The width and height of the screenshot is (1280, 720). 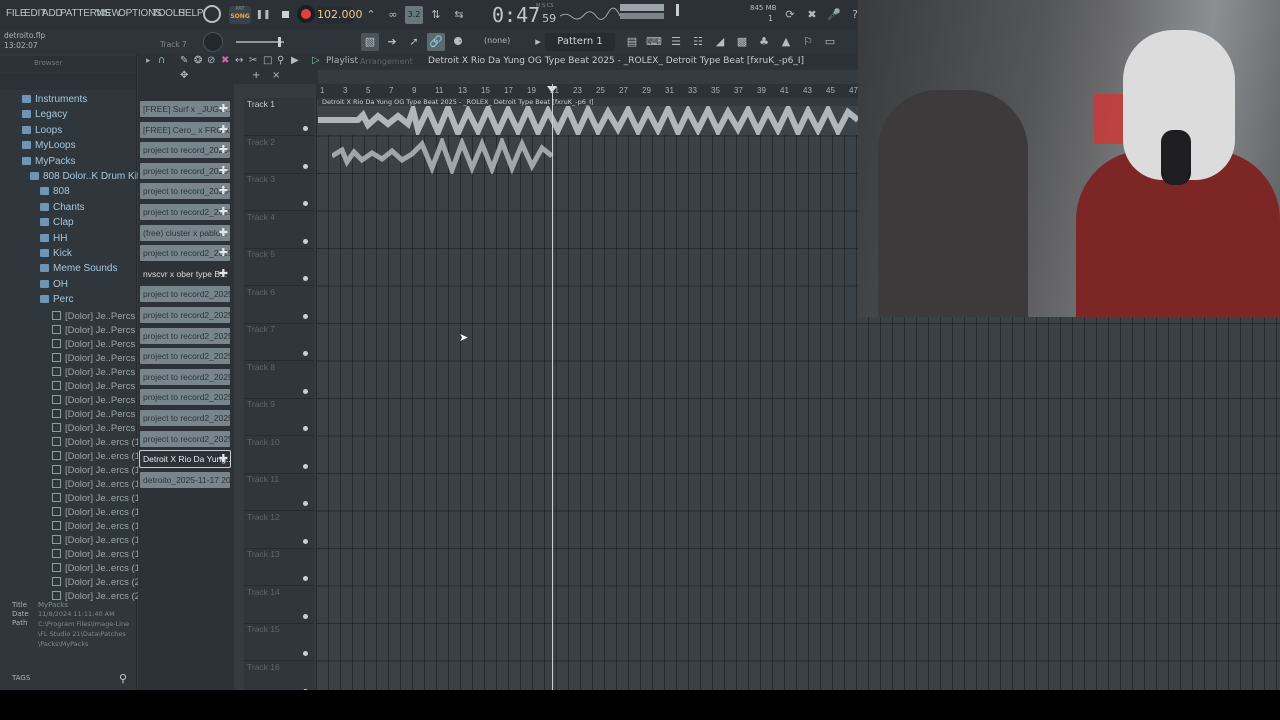 What do you see at coordinates (212, 14) in the screenshot?
I see `cpu-meter-icon` at bounding box center [212, 14].